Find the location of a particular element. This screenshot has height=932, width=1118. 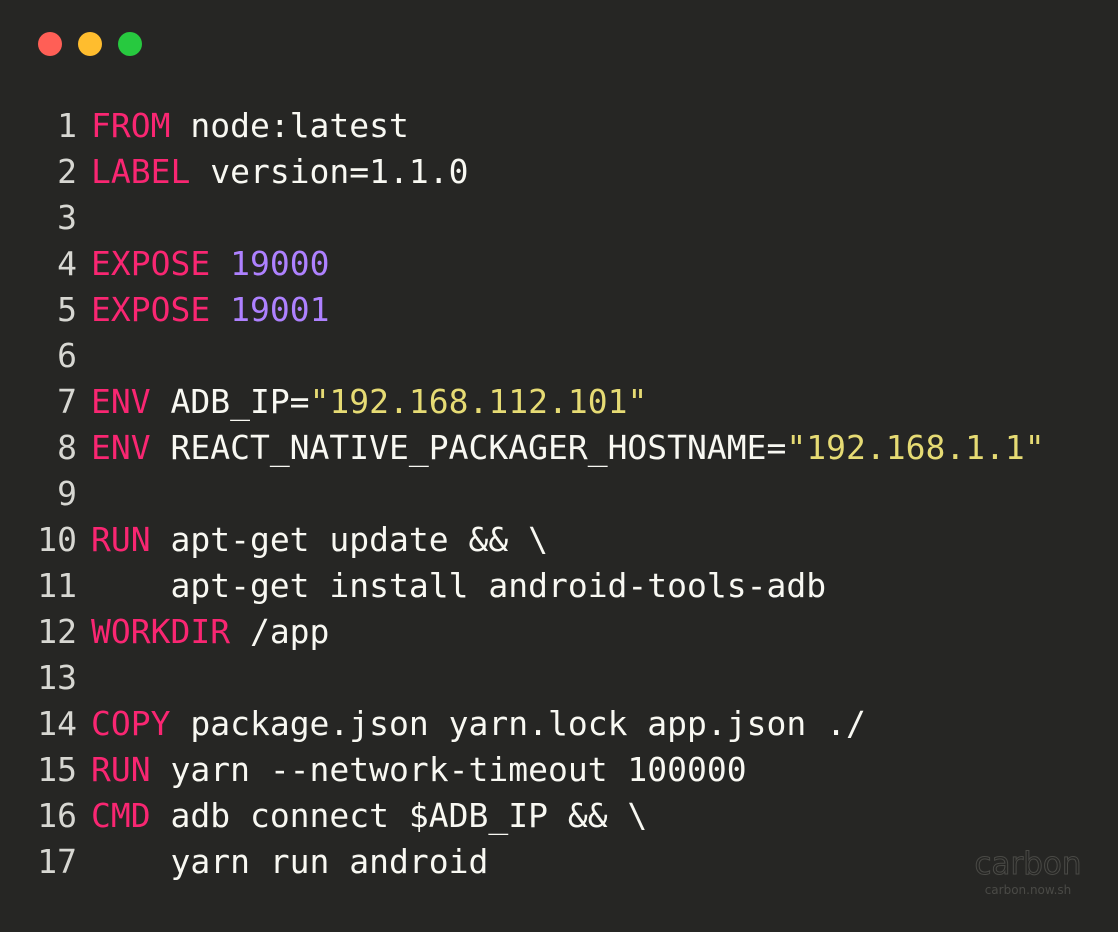

line-number: 14 is located at coordinates (57, 723).